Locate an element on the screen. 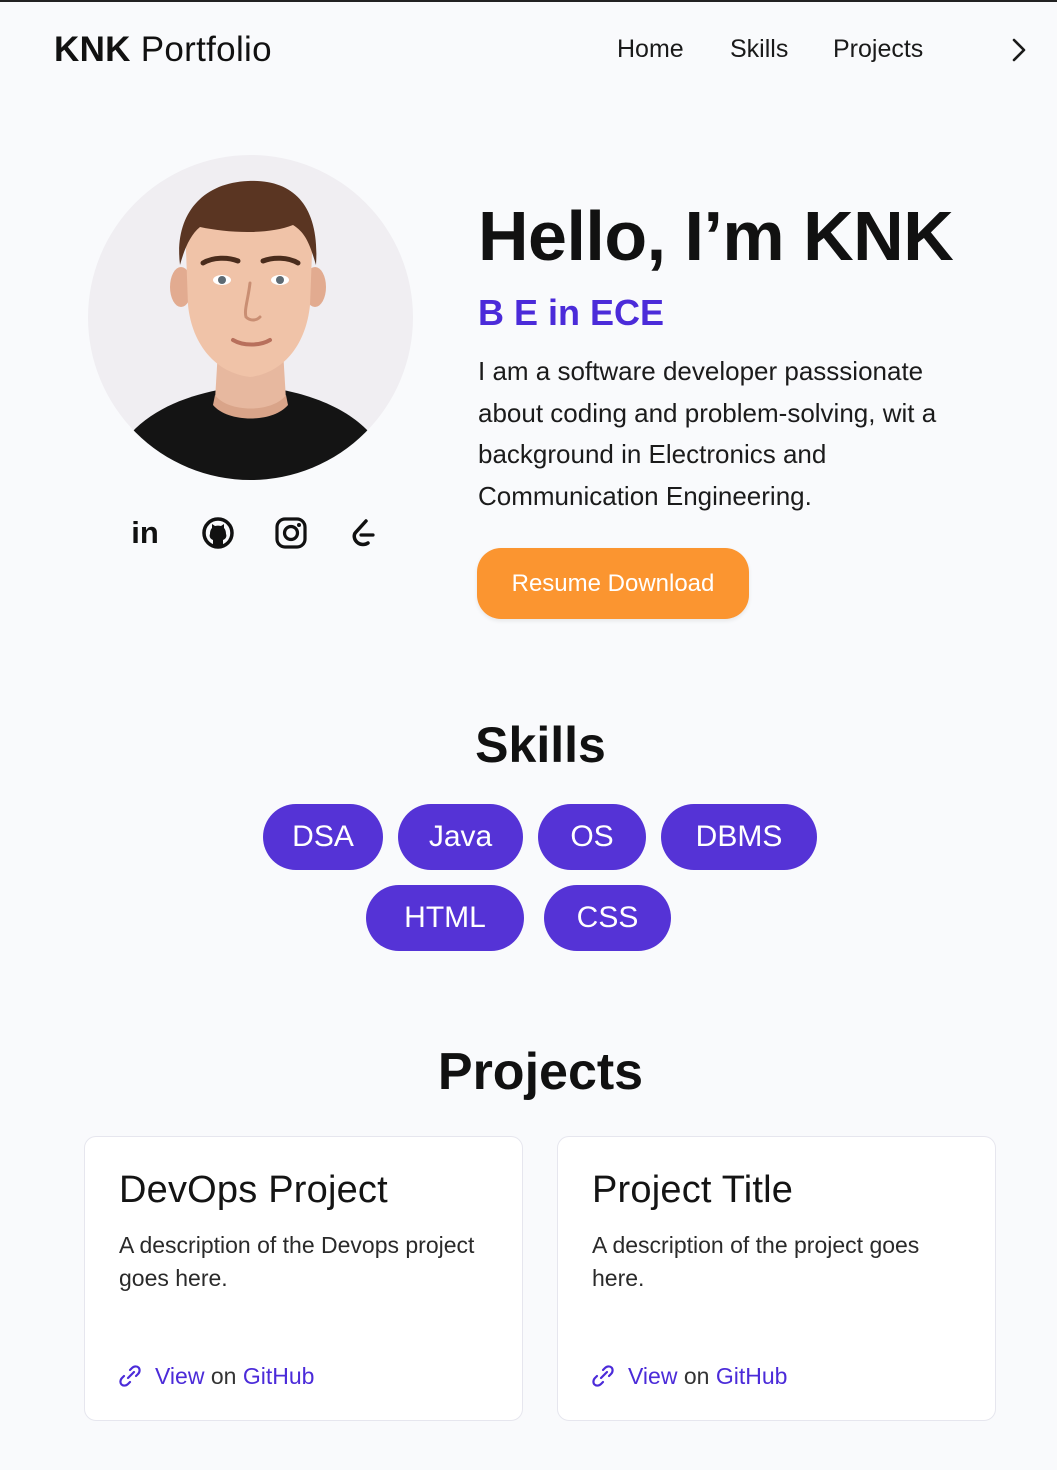 The image size is (1057, 1470). project-card-description: A description of the project goes here. is located at coordinates (756, 1261).